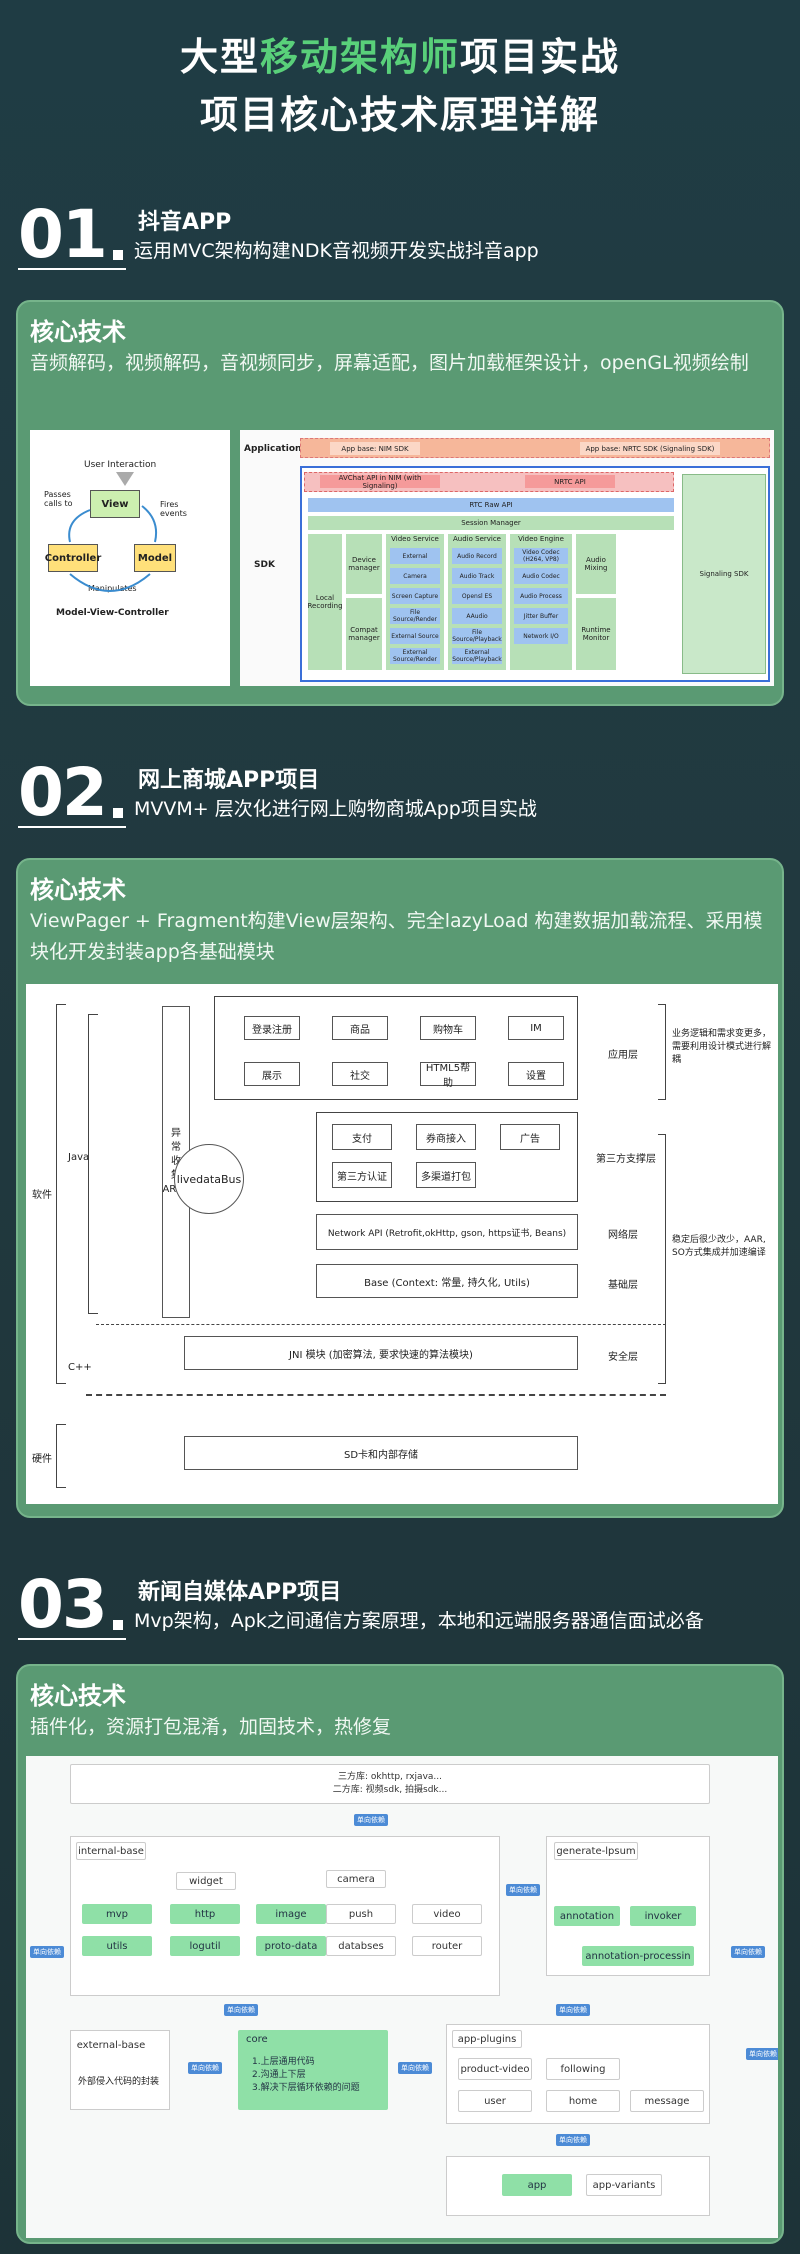 This screenshot has width=800, height=2254. What do you see at coordinates (583, 2069) in the screenshot?
I see `plugin-module: following` at bounding box center [583, 2069].